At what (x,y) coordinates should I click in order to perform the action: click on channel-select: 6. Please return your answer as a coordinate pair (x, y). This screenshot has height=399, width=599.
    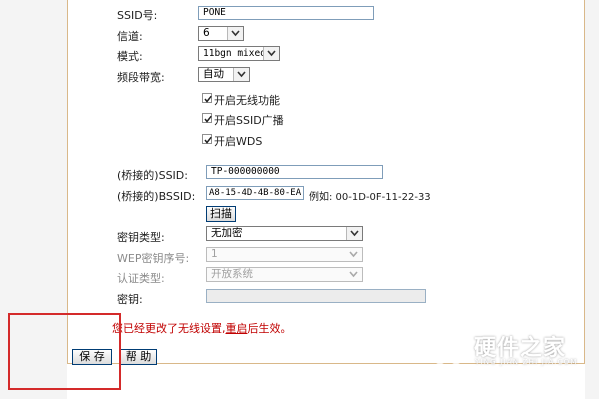
    Looking at the image, I should click on (221, 33).